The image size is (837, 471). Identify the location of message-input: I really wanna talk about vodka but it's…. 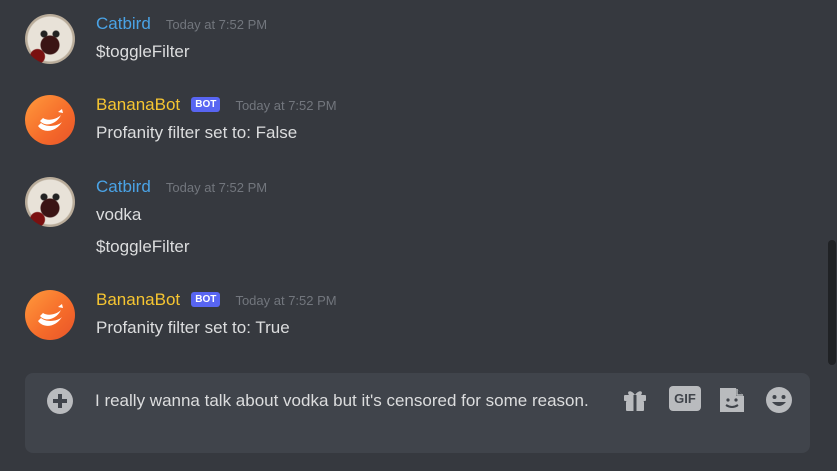
(345, 400).